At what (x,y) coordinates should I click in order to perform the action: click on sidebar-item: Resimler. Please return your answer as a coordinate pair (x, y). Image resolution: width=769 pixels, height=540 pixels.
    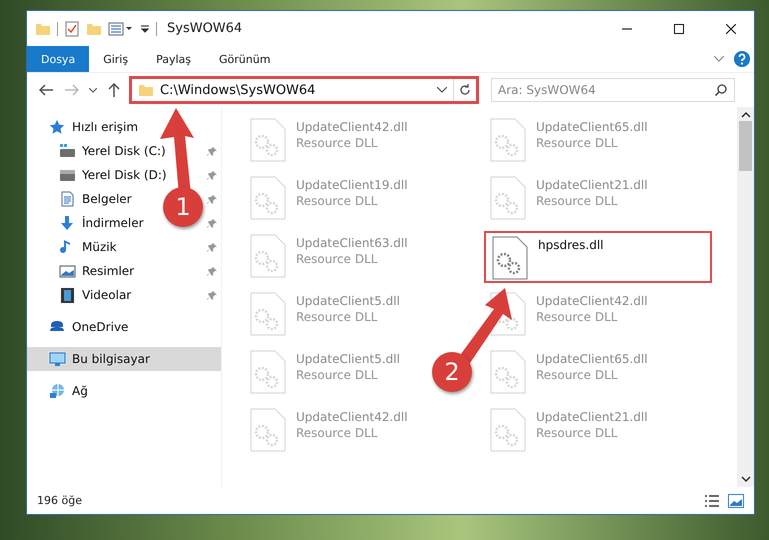
    Looking at the image, I should click on (82, 271).